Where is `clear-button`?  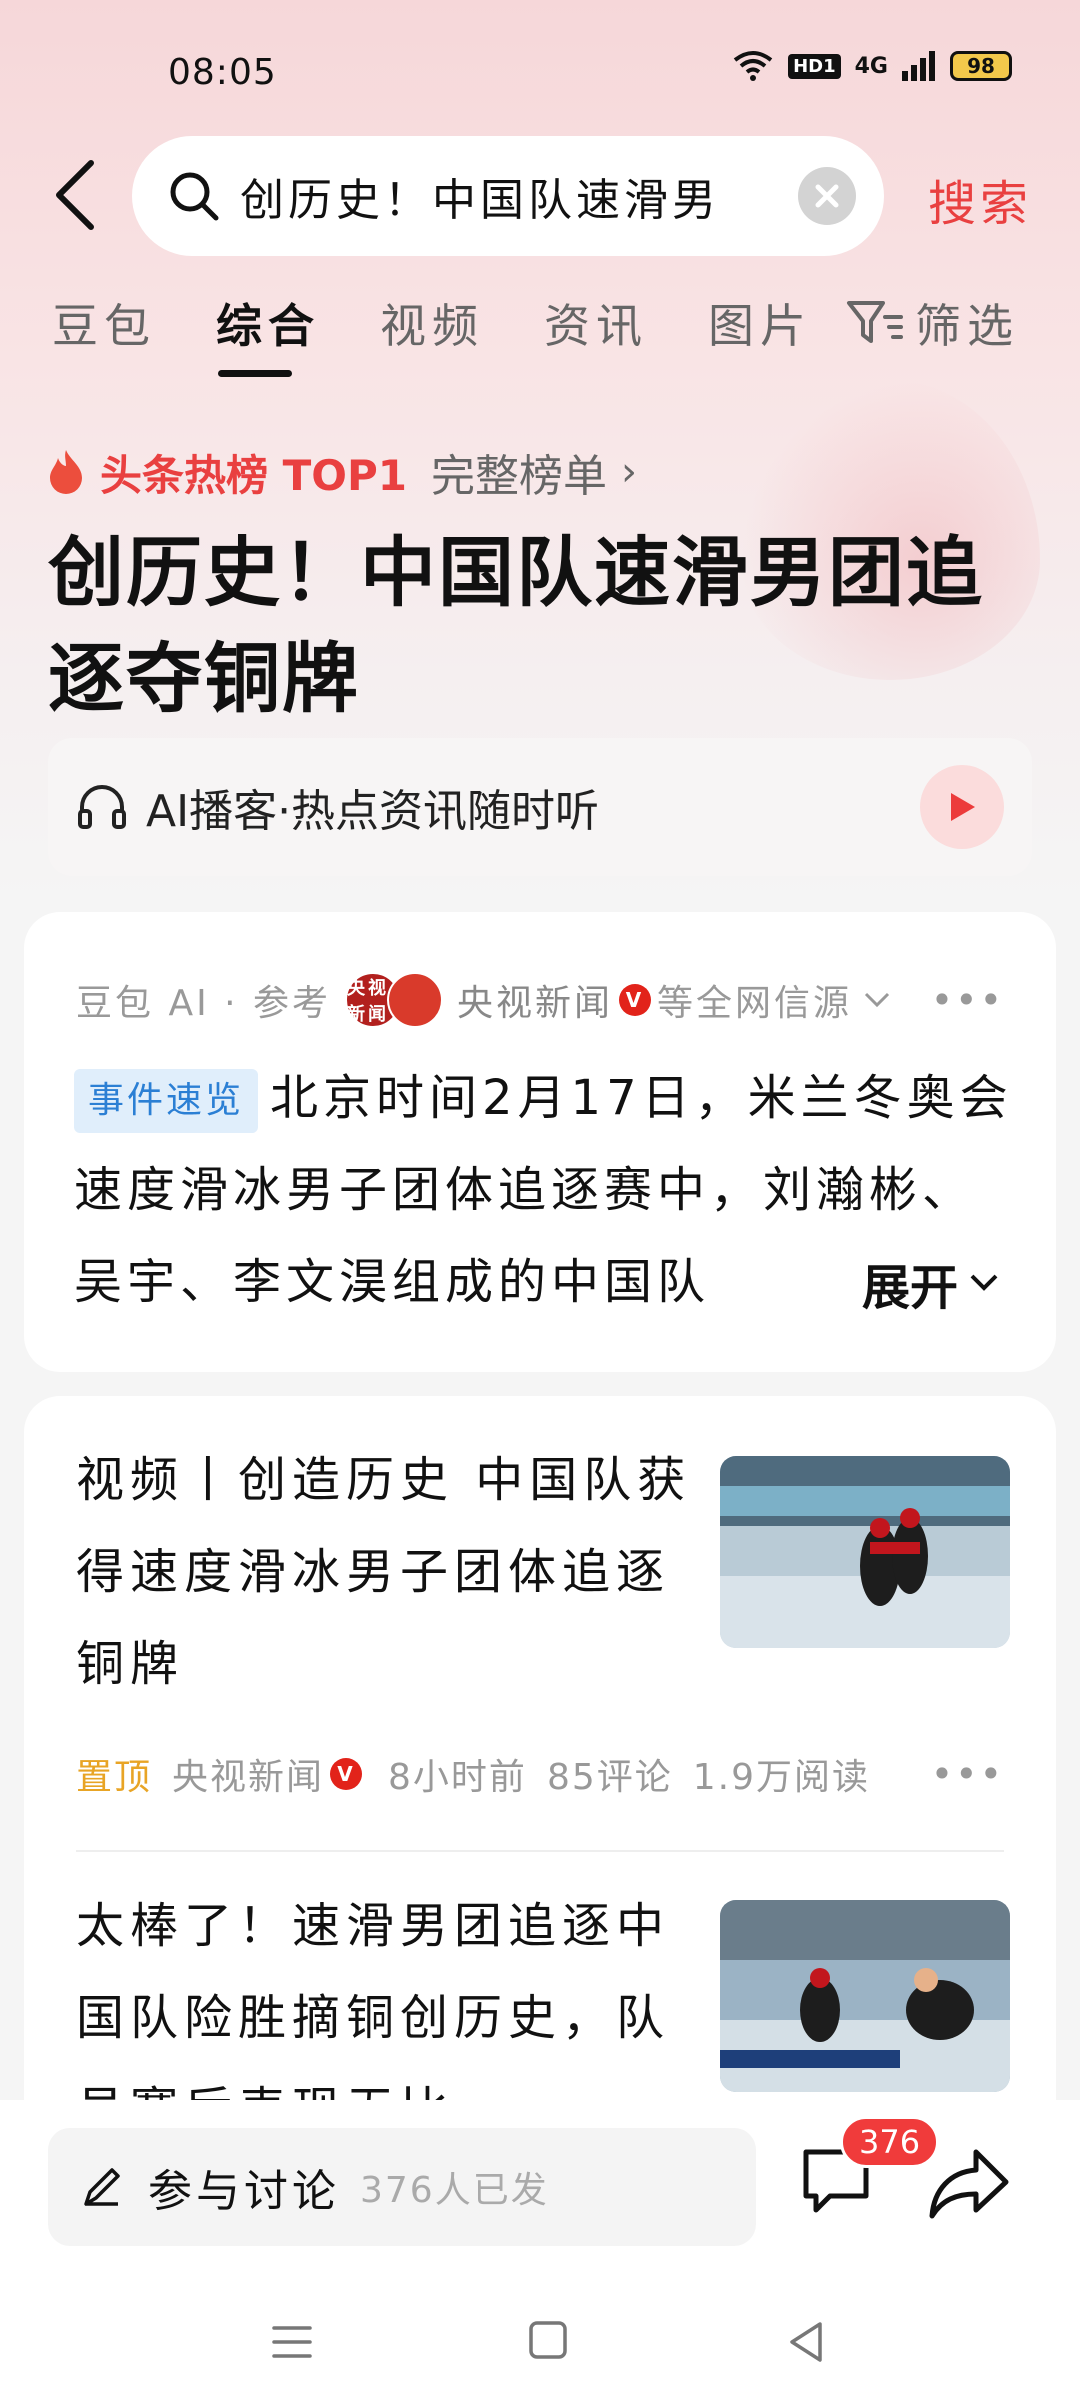 clear-button is located at coordinates (827, 196).